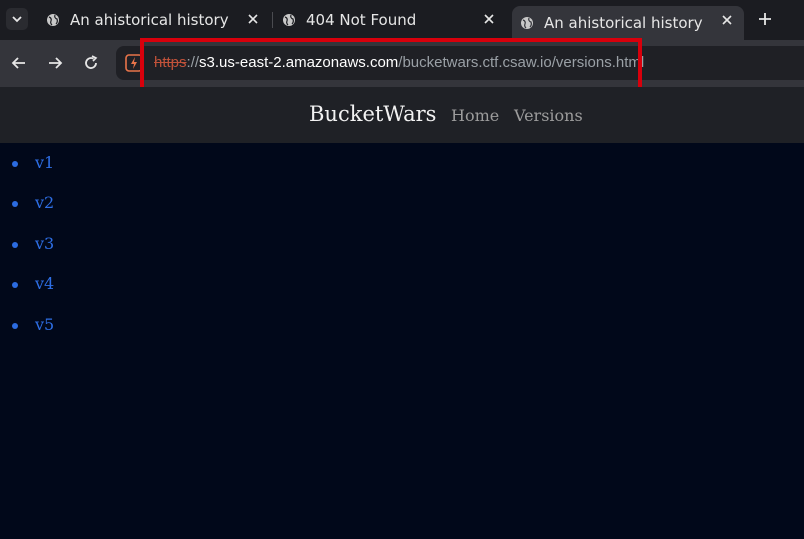  Describe the element at coordinates (44, 202) in the screenshot. I see `version-link: v2` at that location.